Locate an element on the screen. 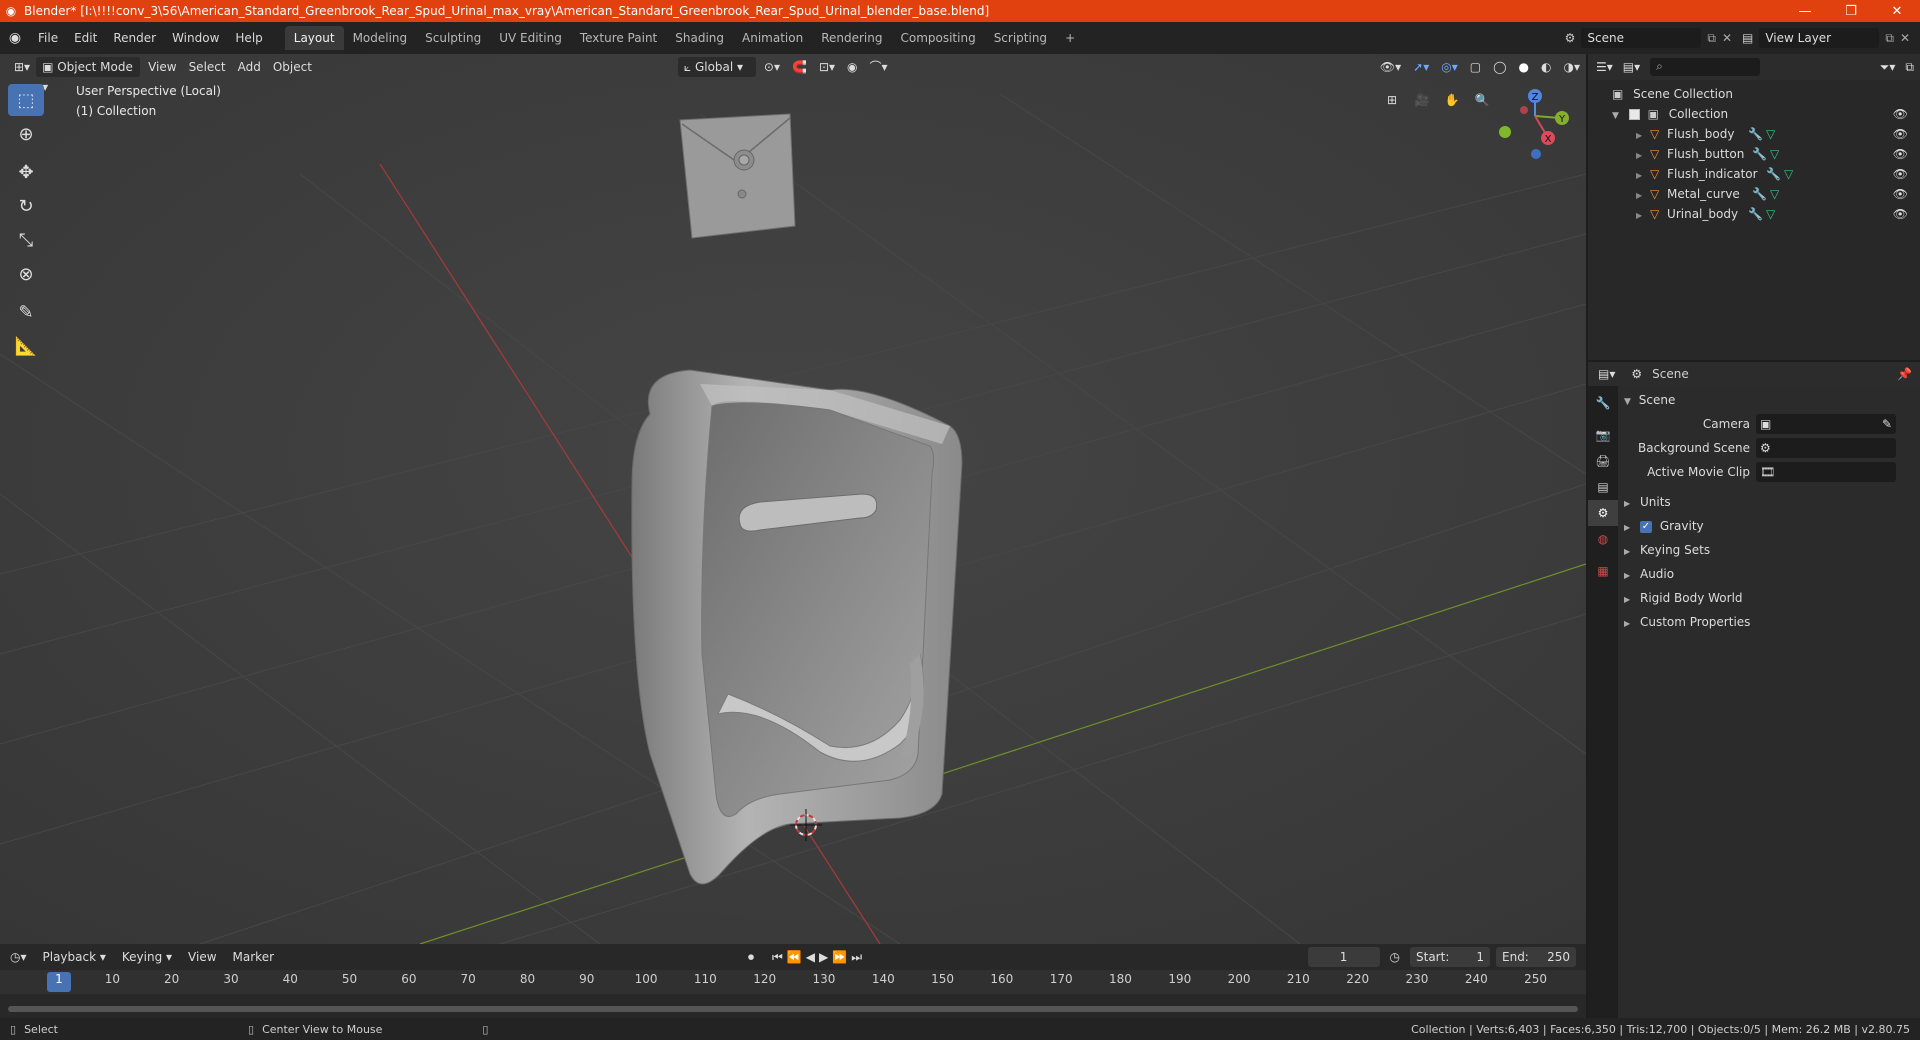  close-button: ✕ is located at coordinates (1897, 11).